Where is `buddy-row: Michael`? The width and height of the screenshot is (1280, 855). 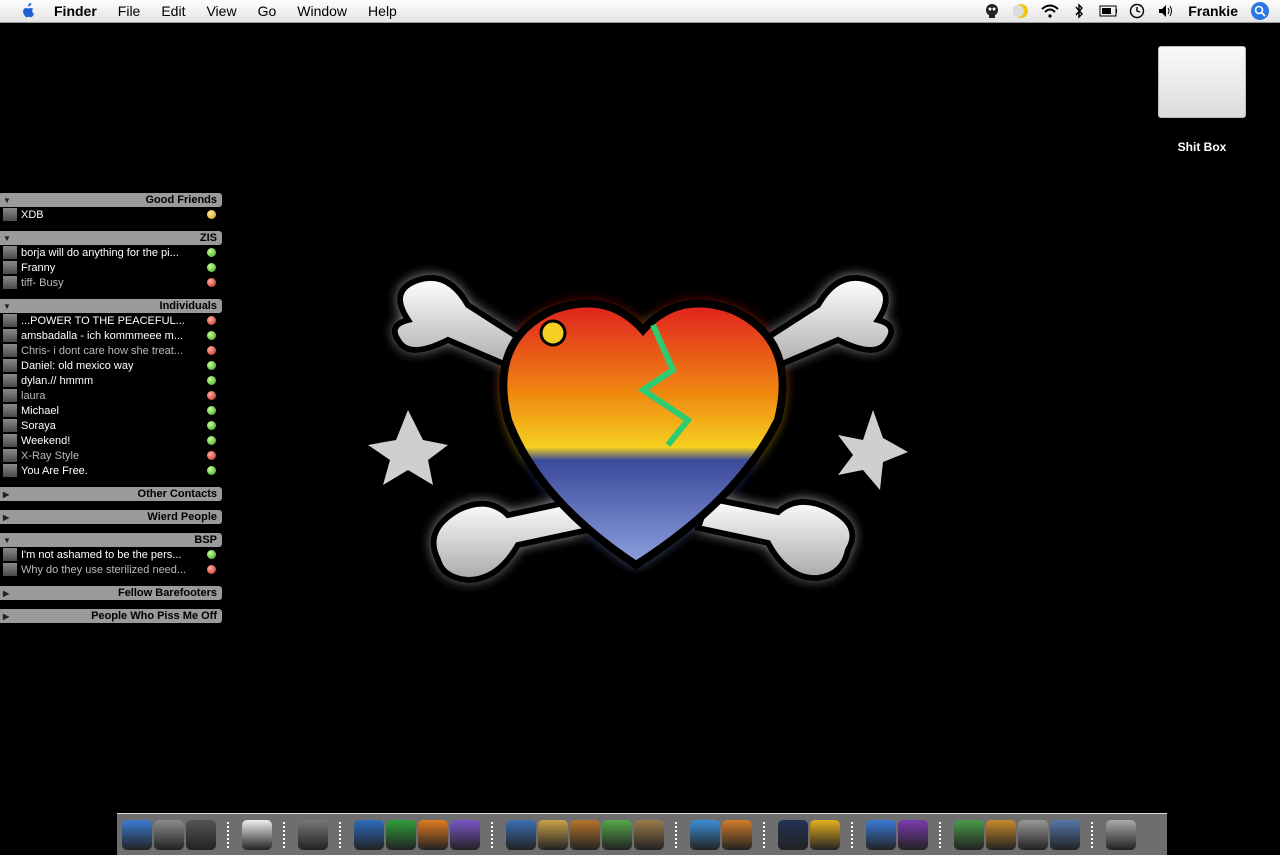
buddy-row: Michael is located at coordinates (111, 410).